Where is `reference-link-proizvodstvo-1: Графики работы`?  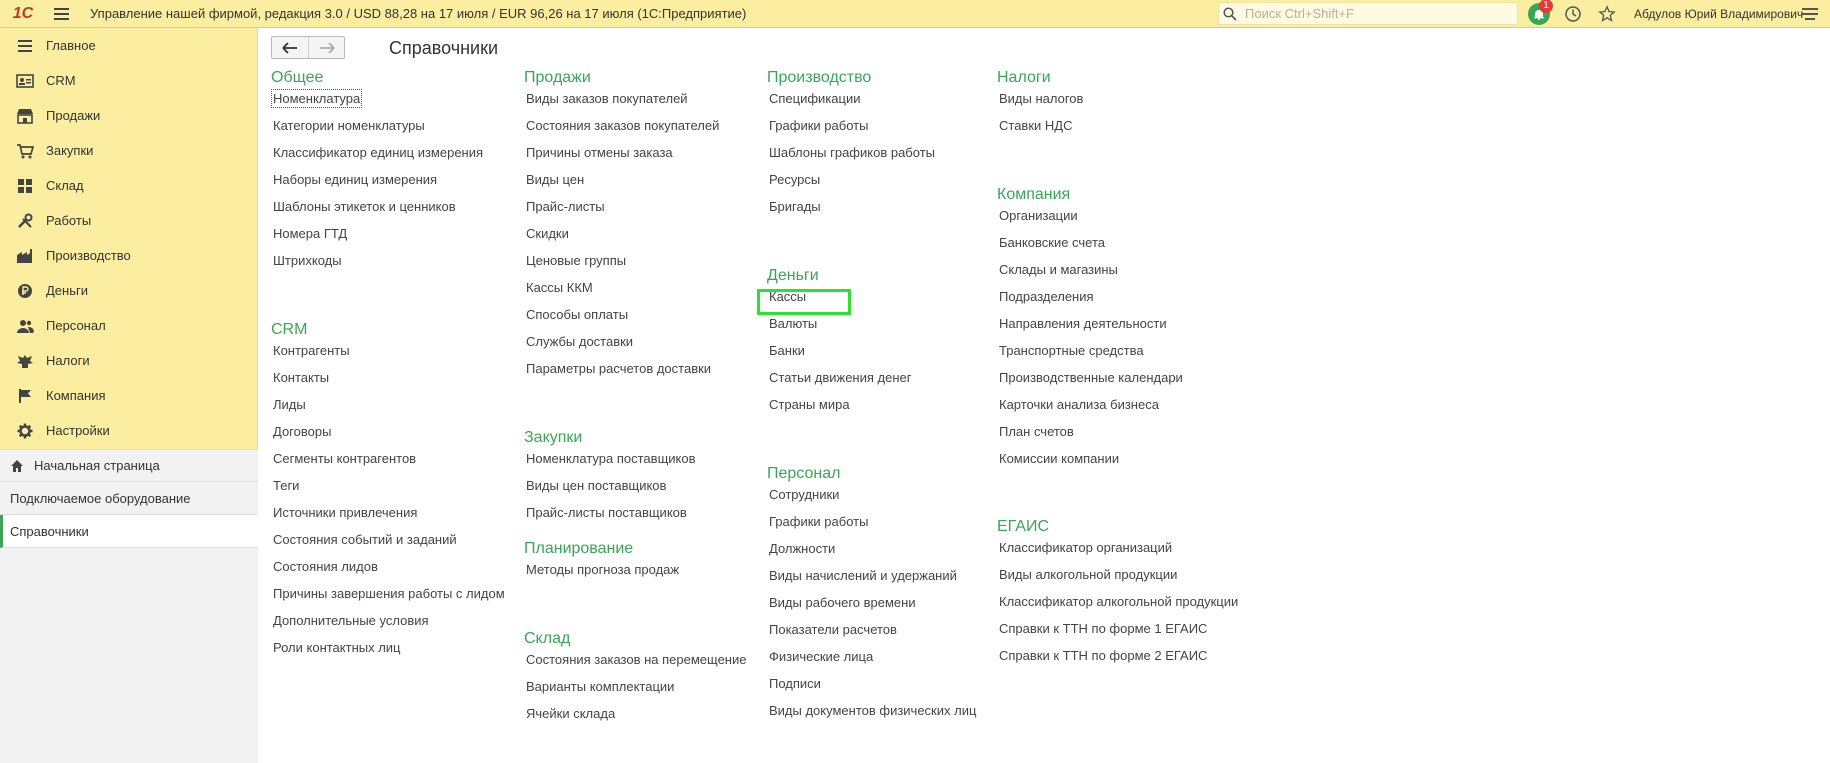
reference-link-proizvodstvo-1: Графики работы is located at coordinates (818, 125).